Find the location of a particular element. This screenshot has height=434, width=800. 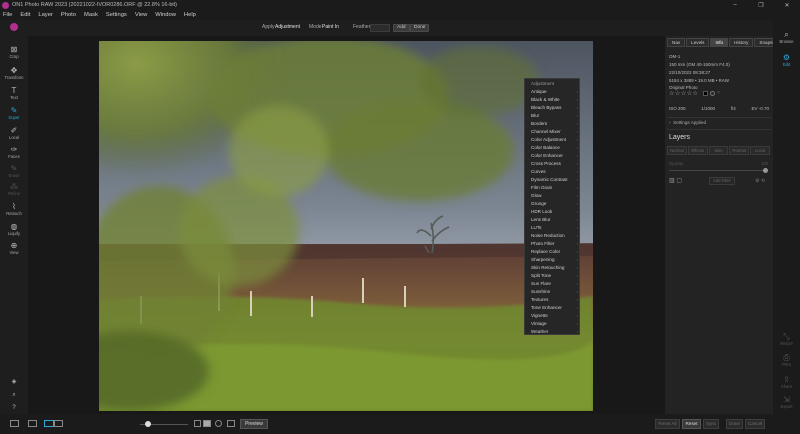

layer-mask-icons: ▥ ▢ is located at coordinates (675, 180).